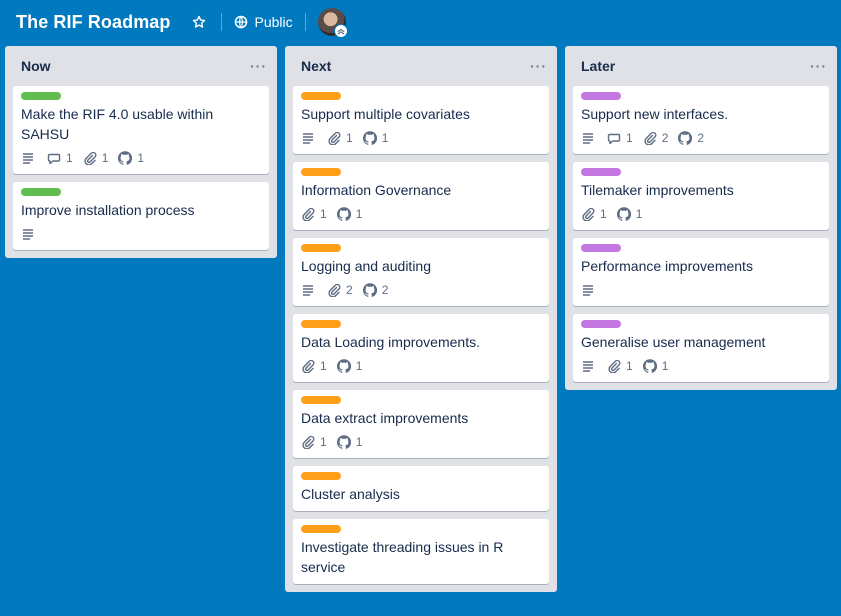 The height and width of the screenshot is (616, 841). I want to click on visibility-button: Public, so click(263, 22).